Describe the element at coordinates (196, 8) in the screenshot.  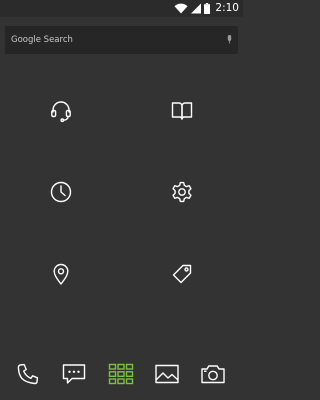
I see `signal-icon` at that location.